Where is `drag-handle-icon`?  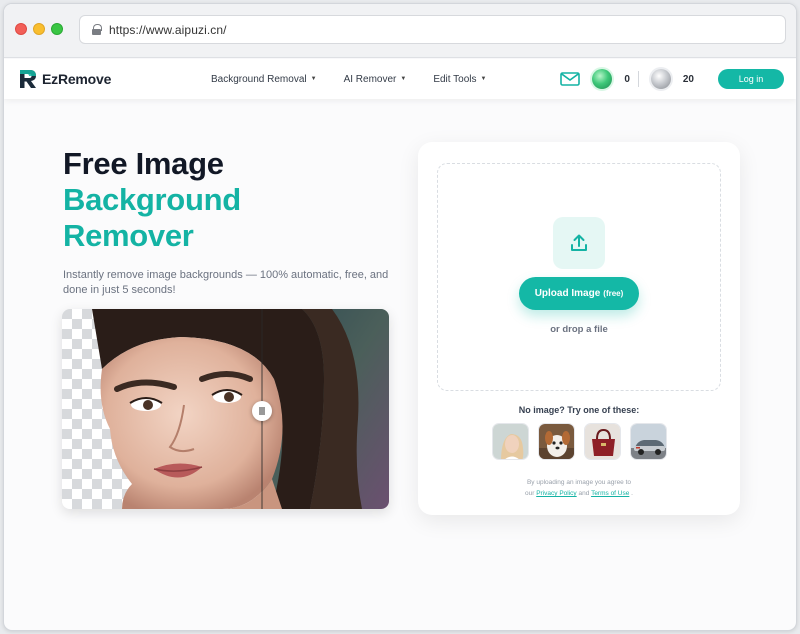 drag-handle-icon is located at coordinates (262, 411).